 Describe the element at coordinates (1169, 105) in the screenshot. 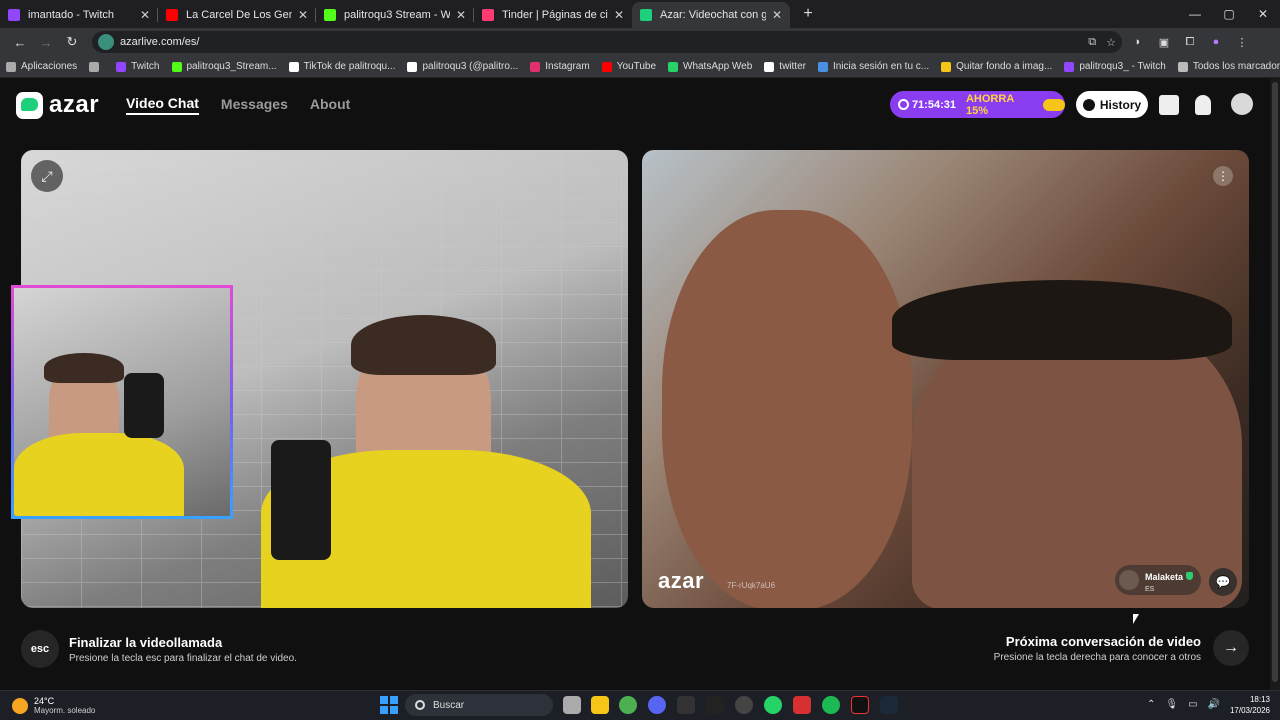

I see `store-icon` at that location.